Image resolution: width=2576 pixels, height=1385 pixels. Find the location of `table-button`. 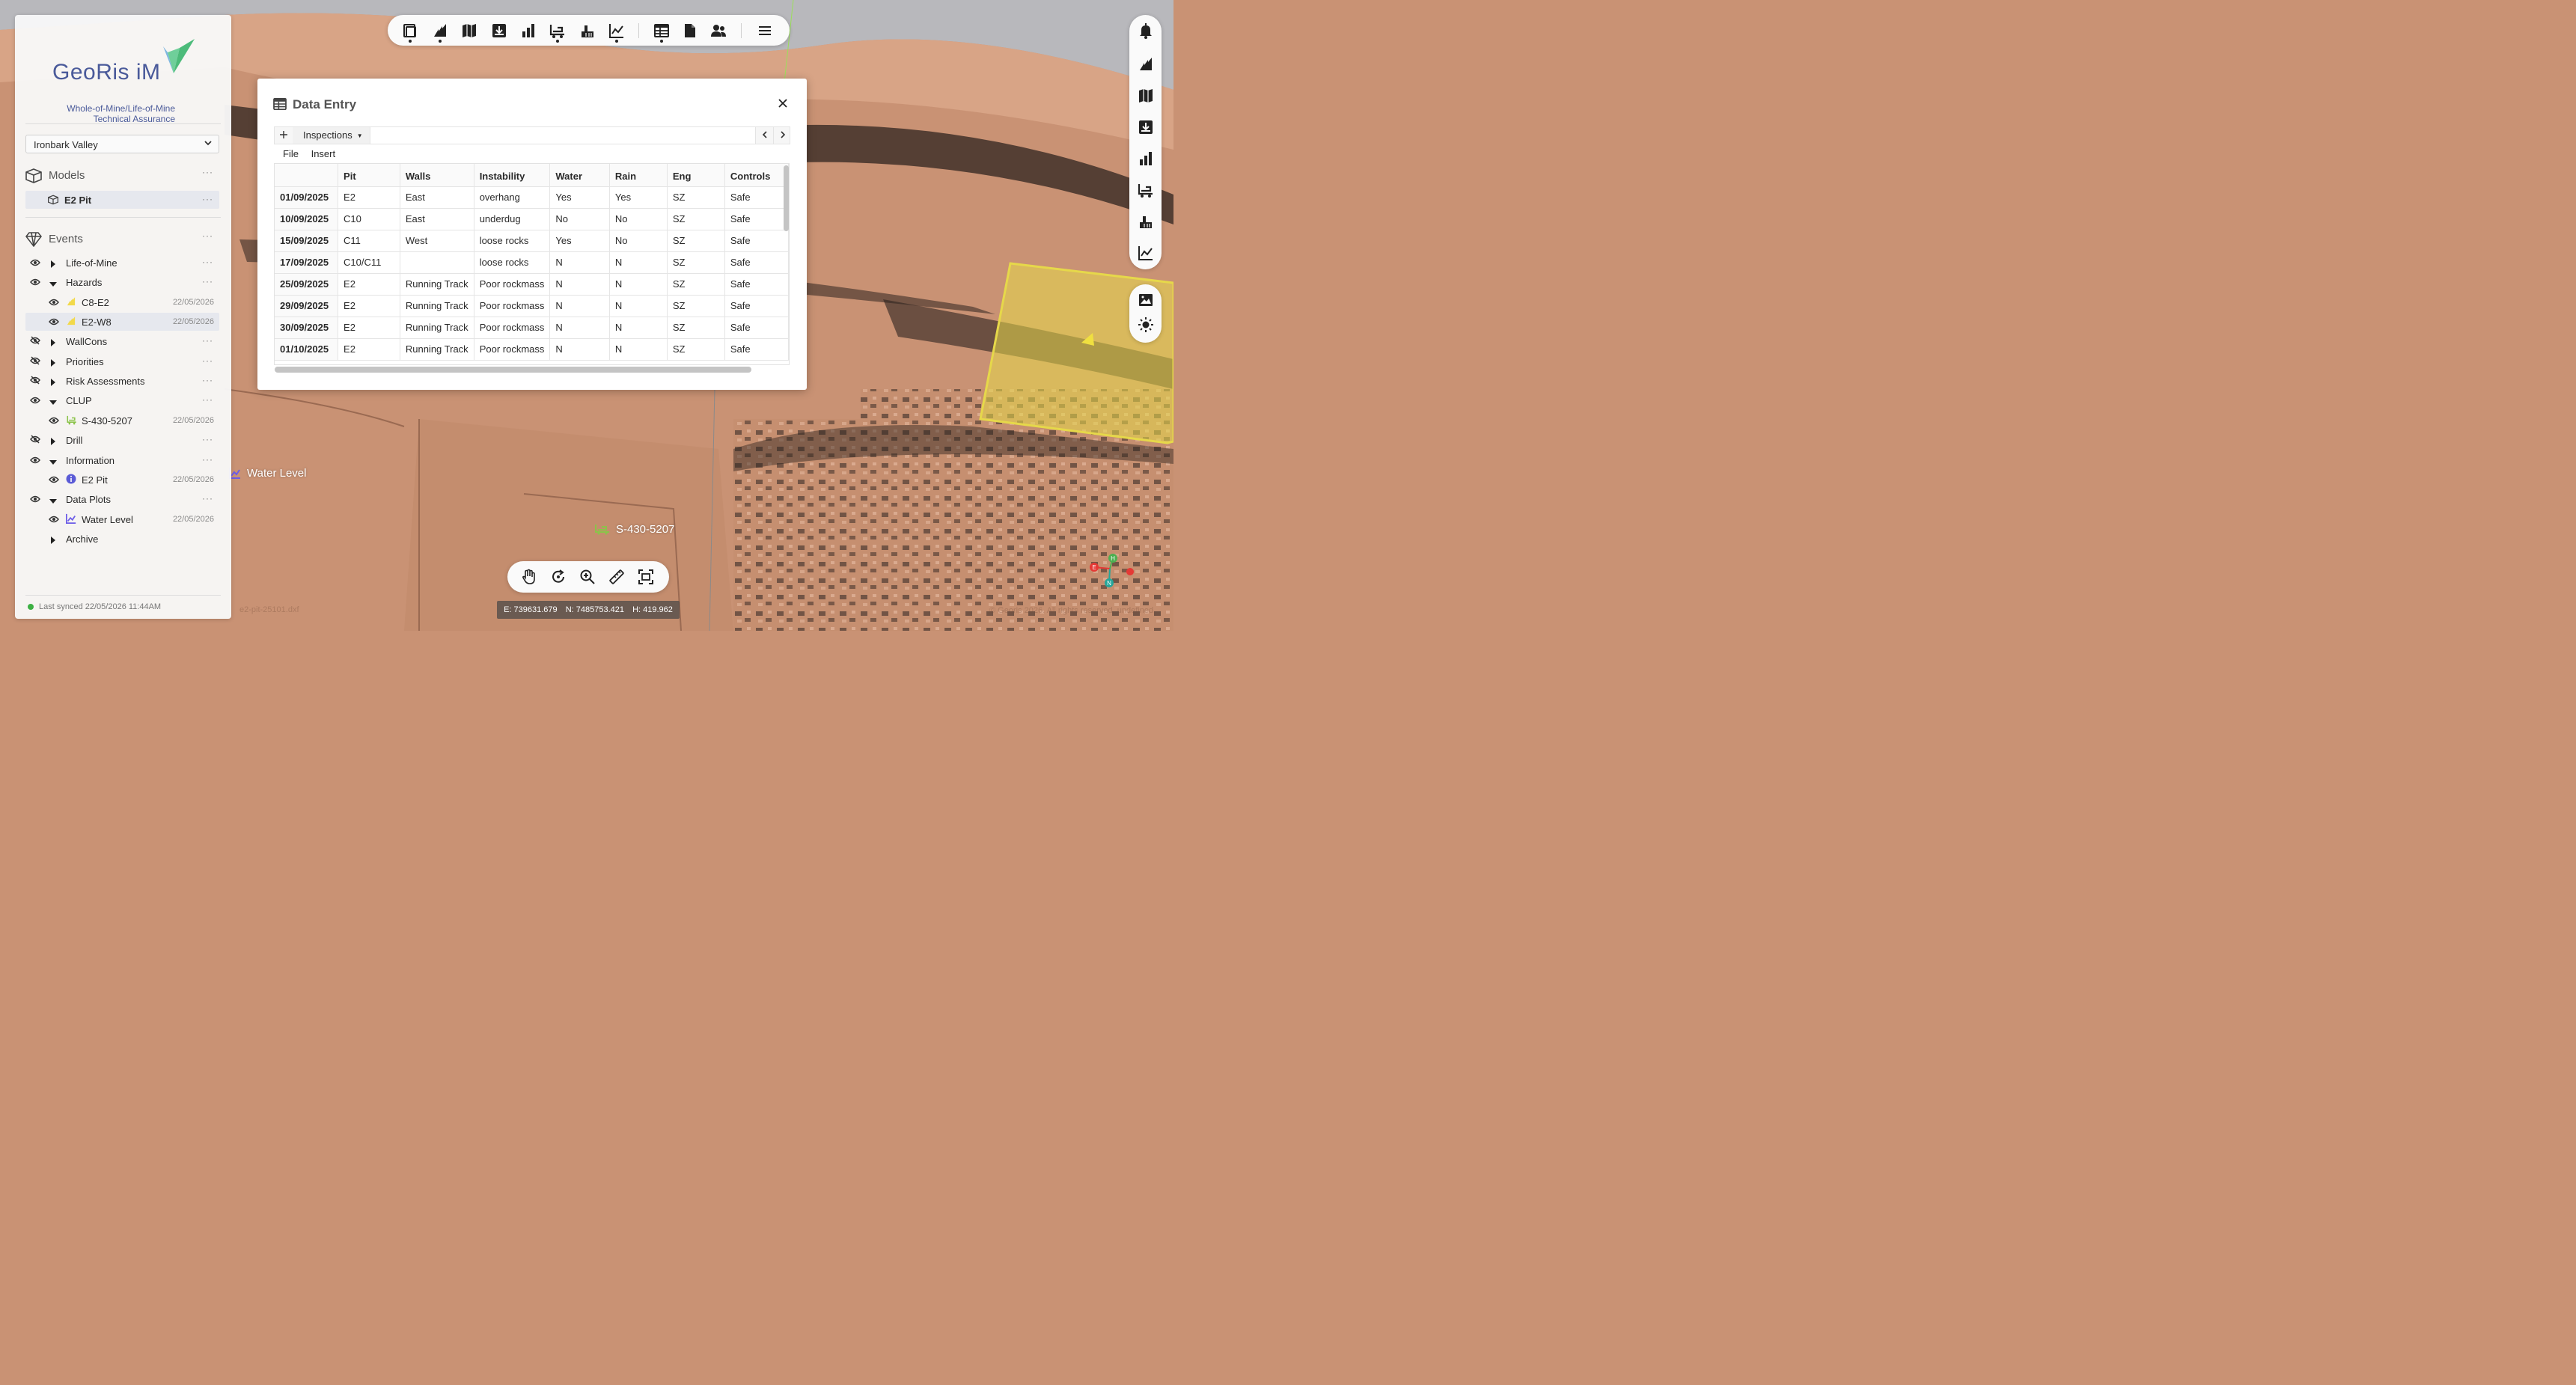

table-button is located at coordinates (661, 32).